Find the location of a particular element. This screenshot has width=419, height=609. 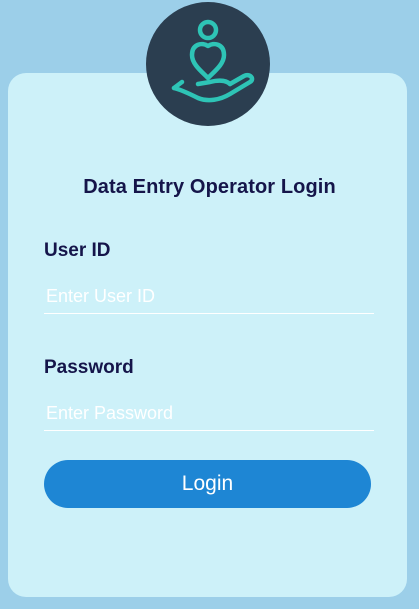

user-id-input is located at coordinates (209, 297).